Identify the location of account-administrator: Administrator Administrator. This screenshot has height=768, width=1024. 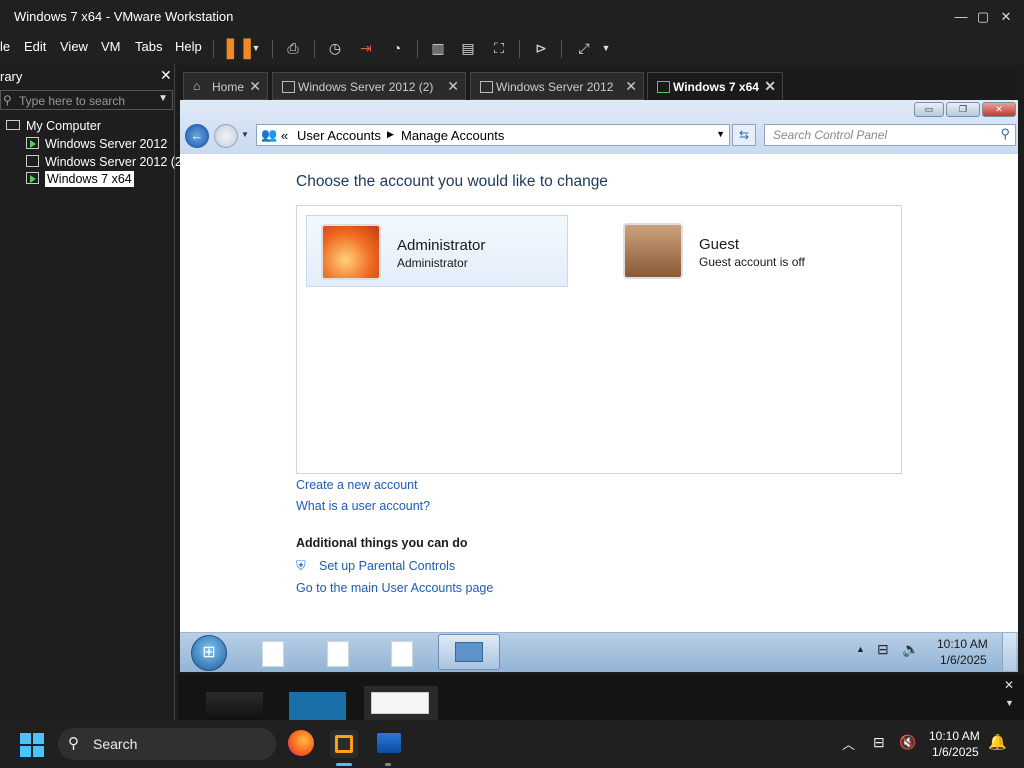
(437, 251).